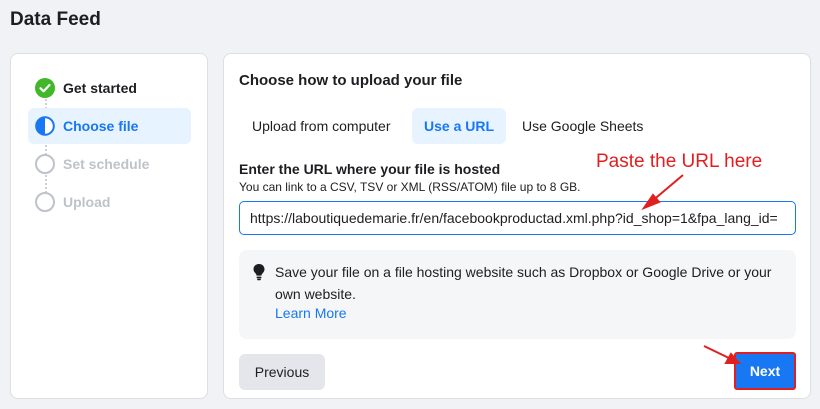 The width and height of the screenshot is (820, 409). What do you see at coordinates (311, 313) in the screenshot?
I see `learn-more-link: Learn More` at bounding box center [311, 313].